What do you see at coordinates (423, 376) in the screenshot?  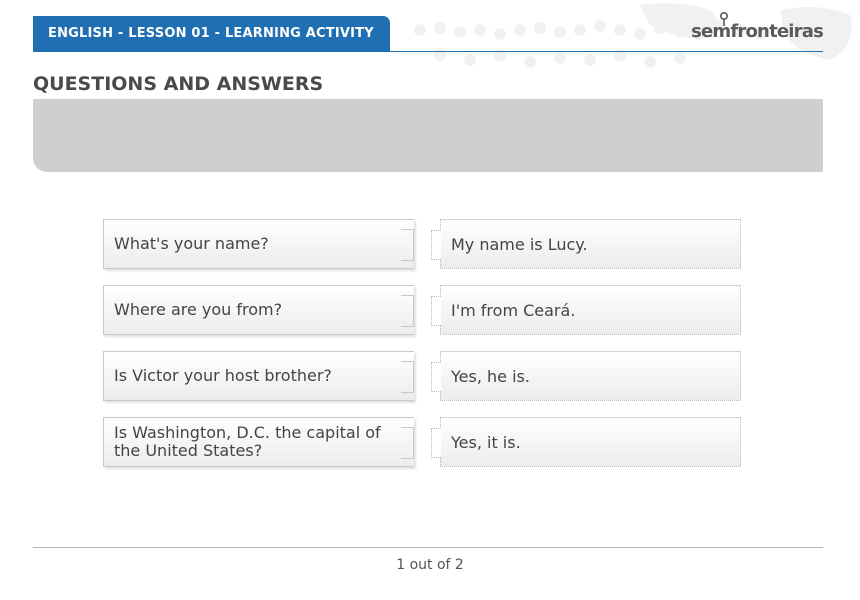 I see `qa-pair: Is Victor your host brother? Yes, he is.` at bounding box center [423, 376].